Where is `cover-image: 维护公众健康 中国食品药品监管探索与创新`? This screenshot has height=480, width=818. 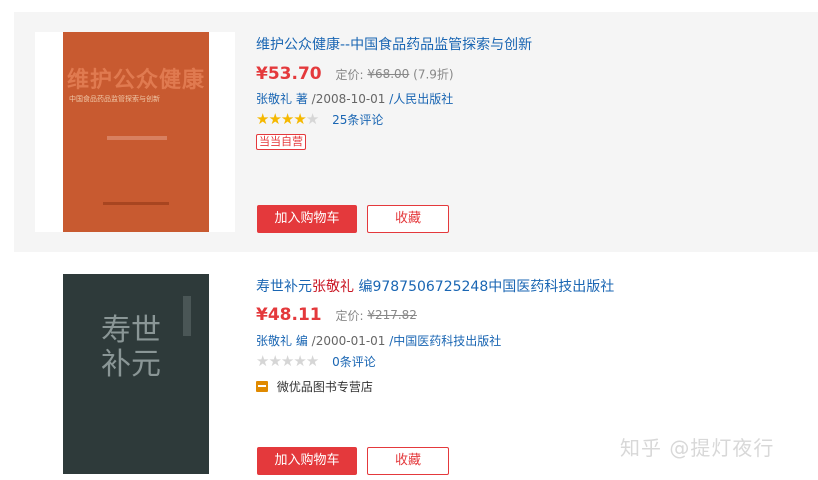 cover-image: 维护公众健康 中国食品药品监管探索与创新 is located at coordinates (136, 132).